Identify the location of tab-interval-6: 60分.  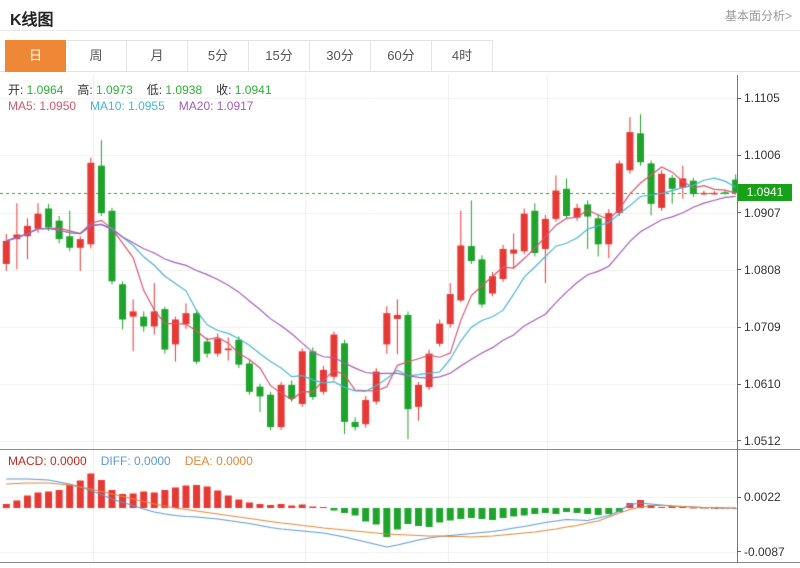
(401, 56).